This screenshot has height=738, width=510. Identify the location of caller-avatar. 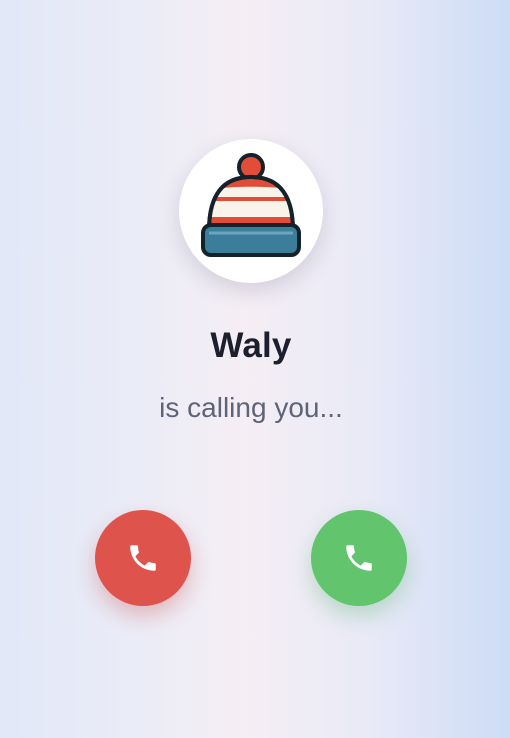
(251, 211).